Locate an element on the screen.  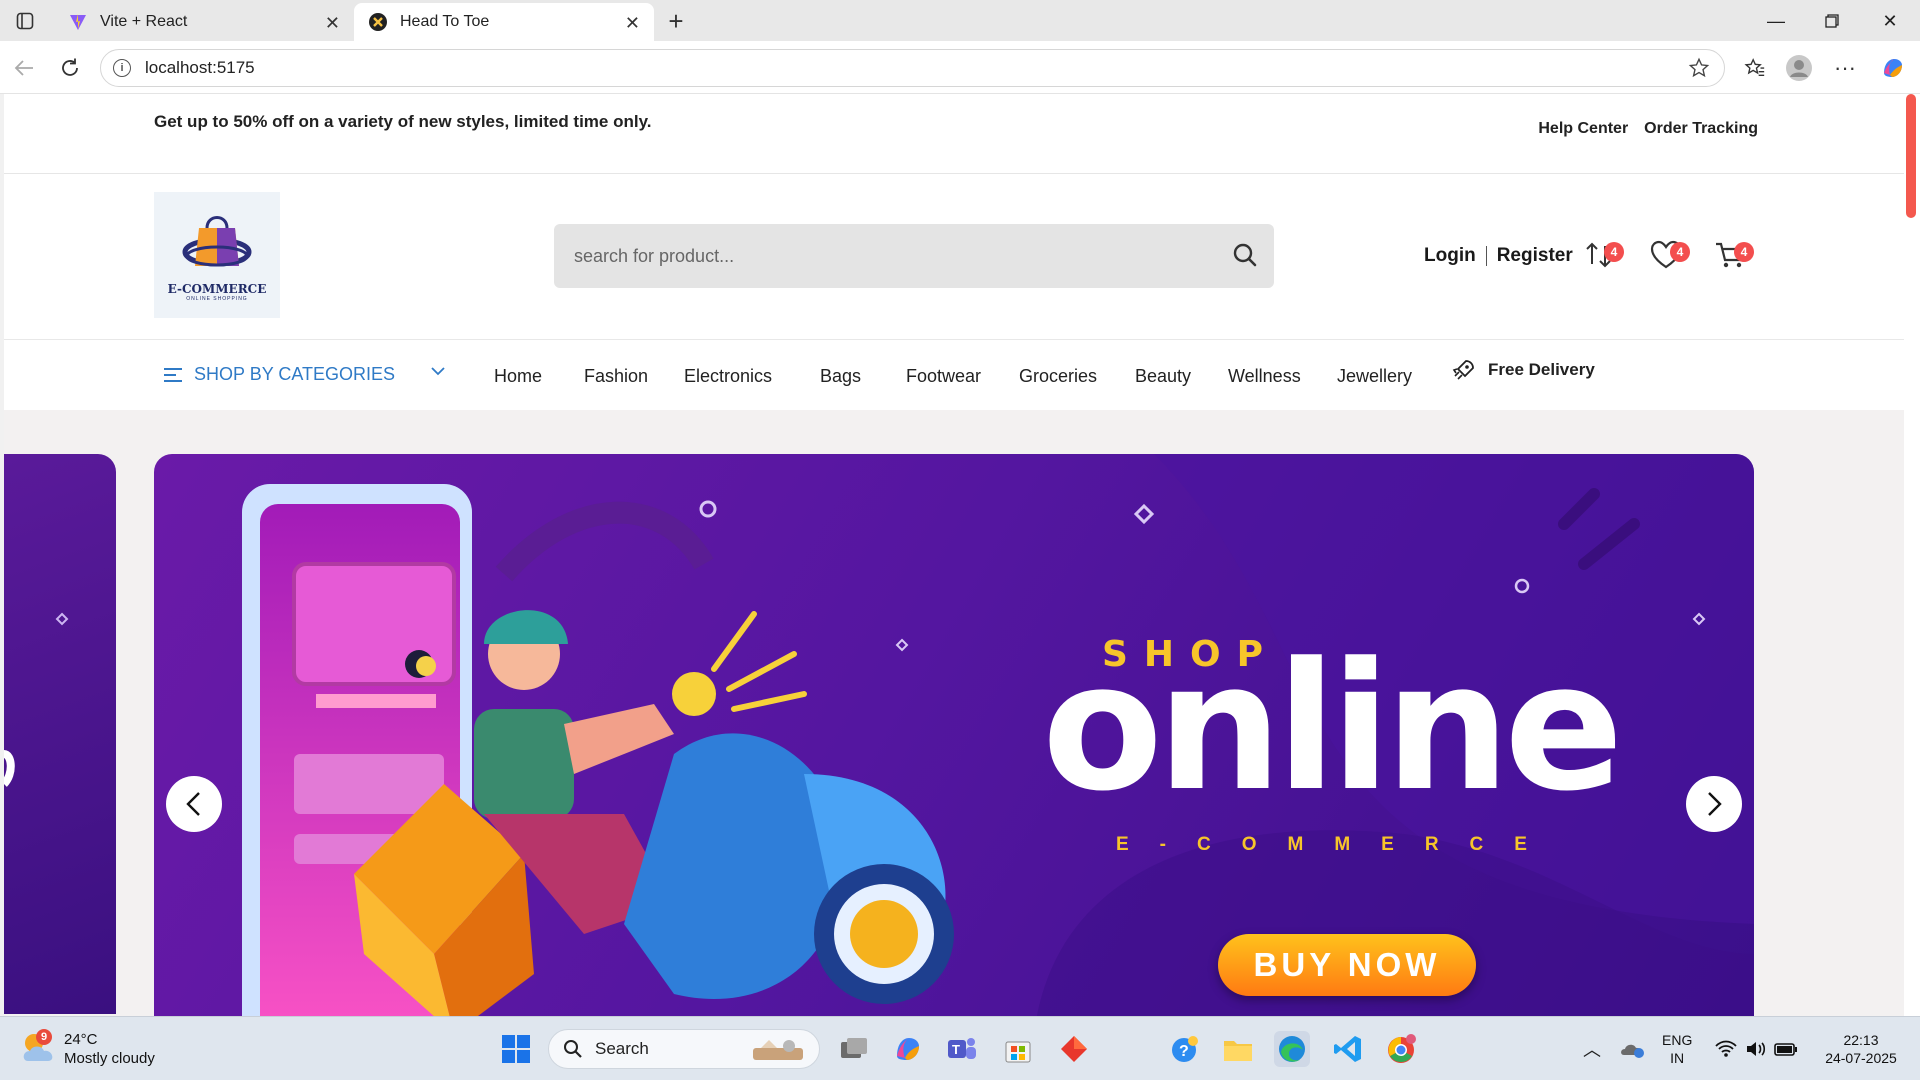
tab-actions-icon is located at coordinates (25, 21).